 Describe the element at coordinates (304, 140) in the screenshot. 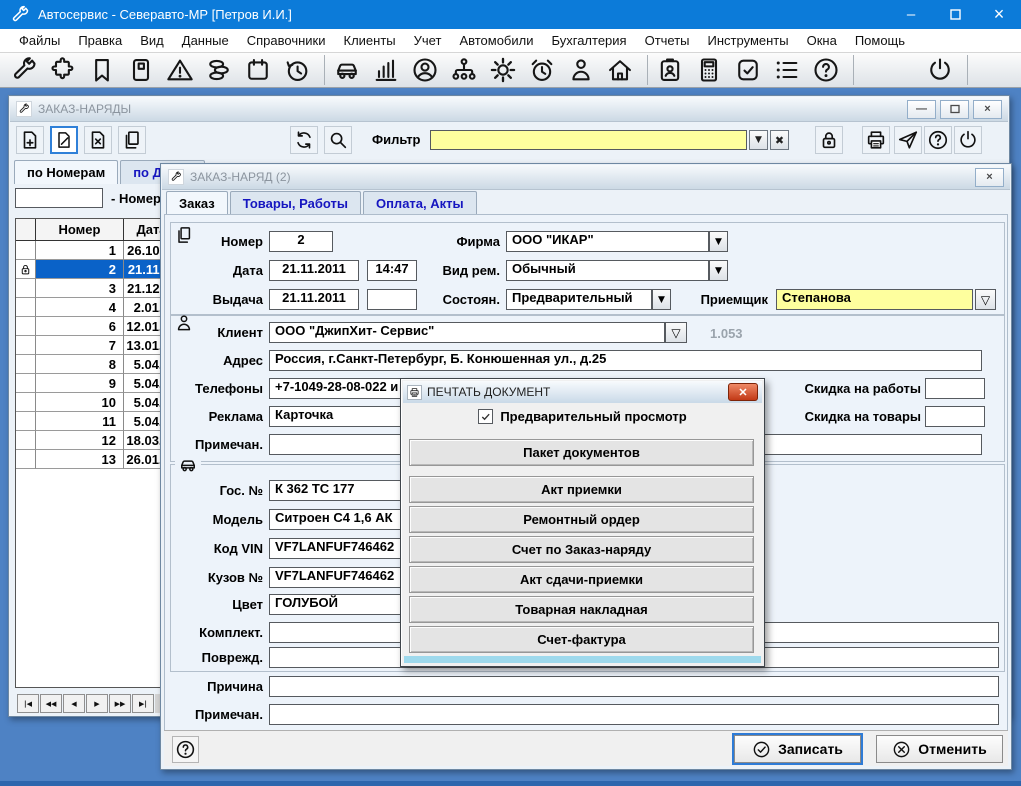

I see `refresh-icon` at that location.